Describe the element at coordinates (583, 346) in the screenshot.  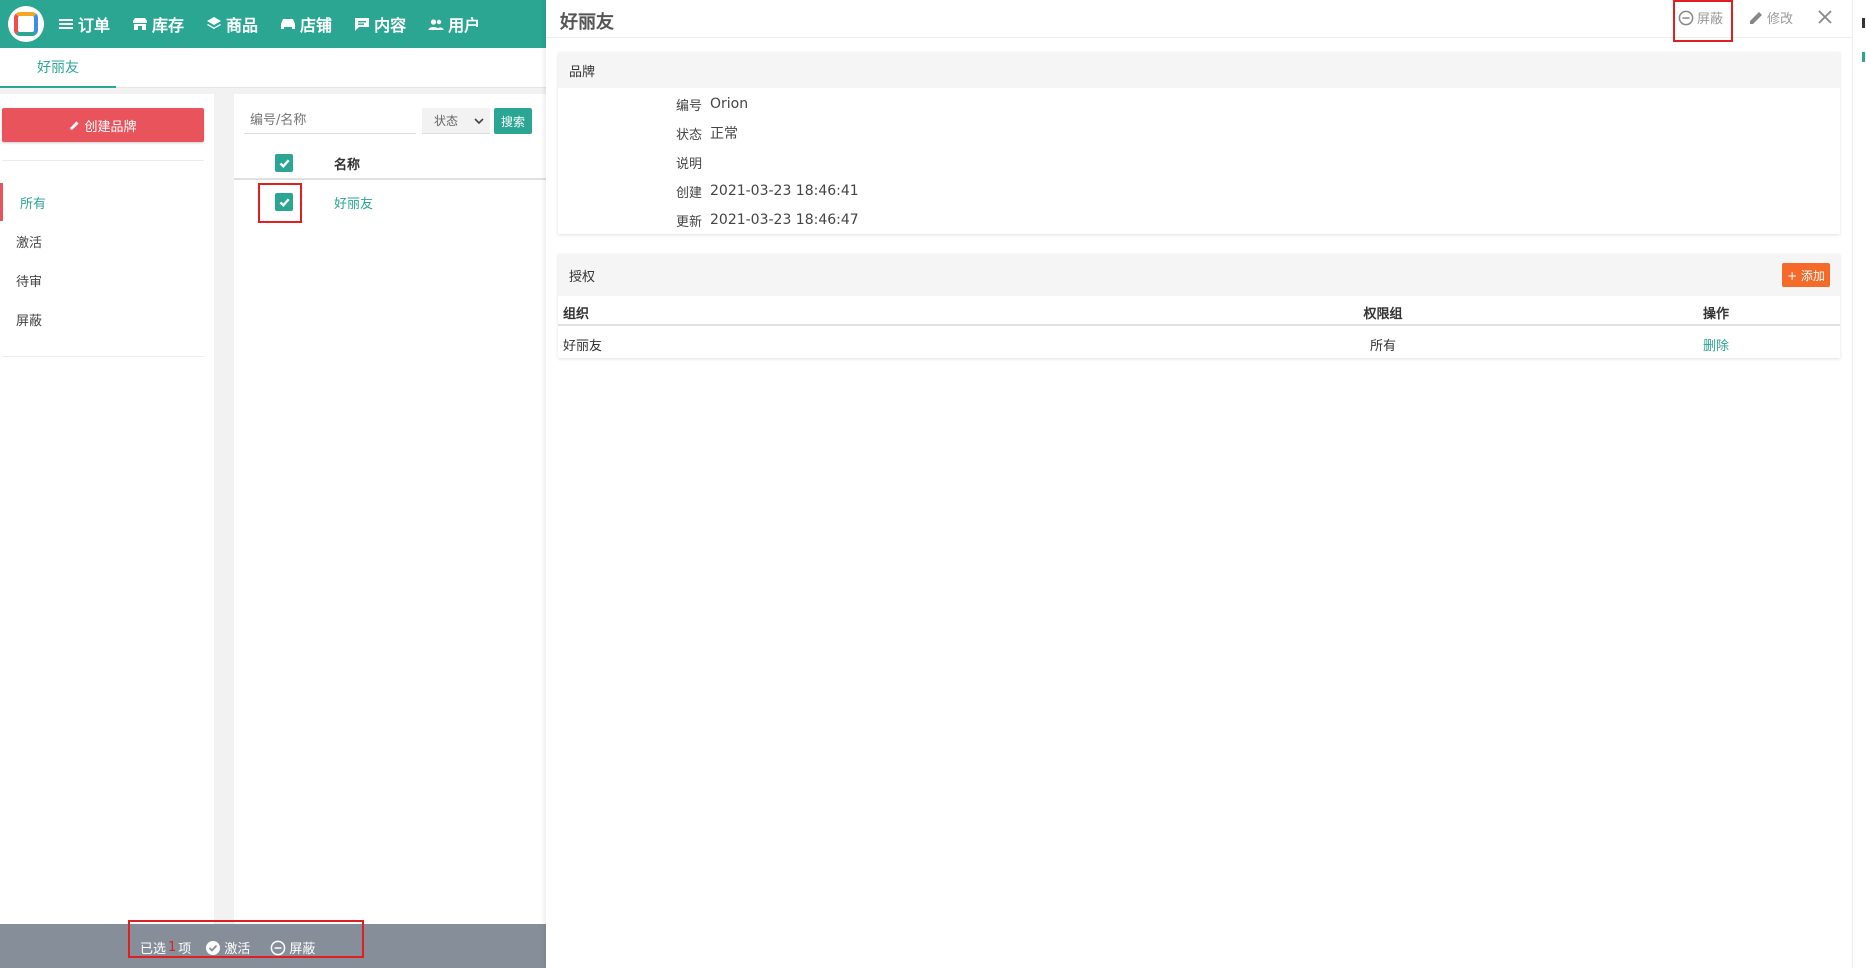
I see `cell-org: 好丽友` at that location.